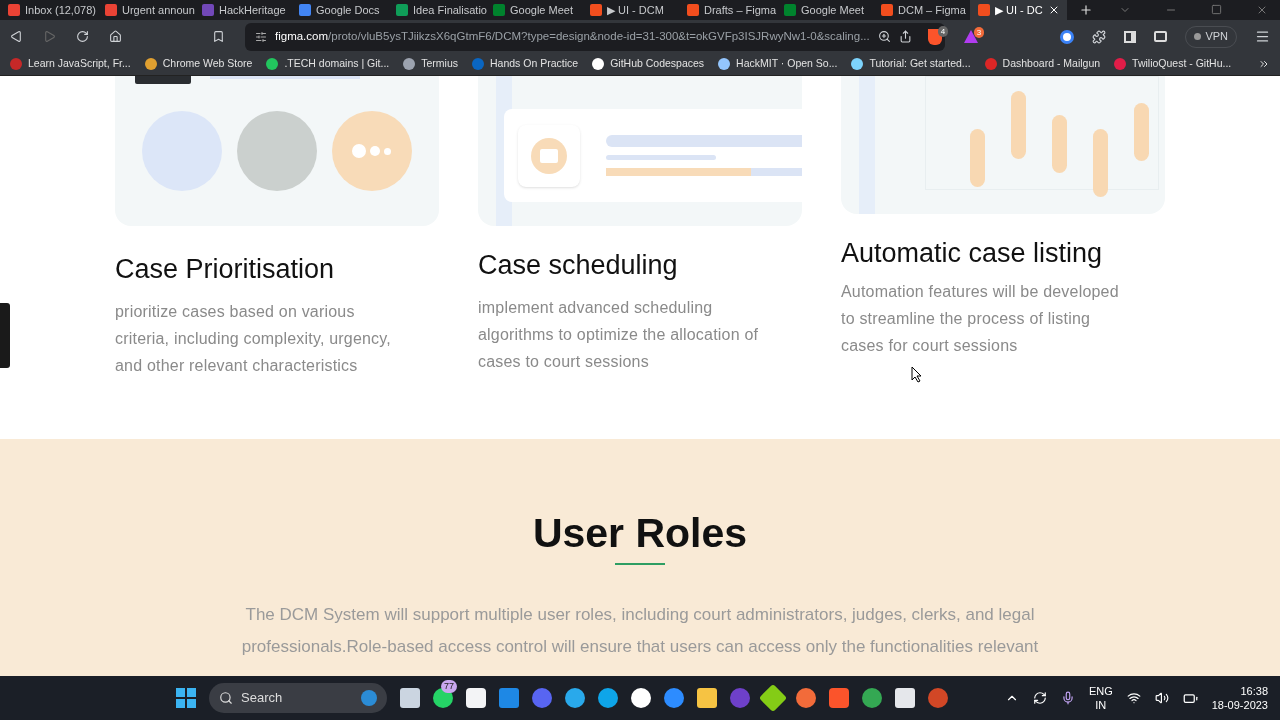 This screenshot has height=720, width=1280. Describe the element at coordinates (727, 10) in the screenshot. I see `browser-tab: Drafts – Figma` at that location.